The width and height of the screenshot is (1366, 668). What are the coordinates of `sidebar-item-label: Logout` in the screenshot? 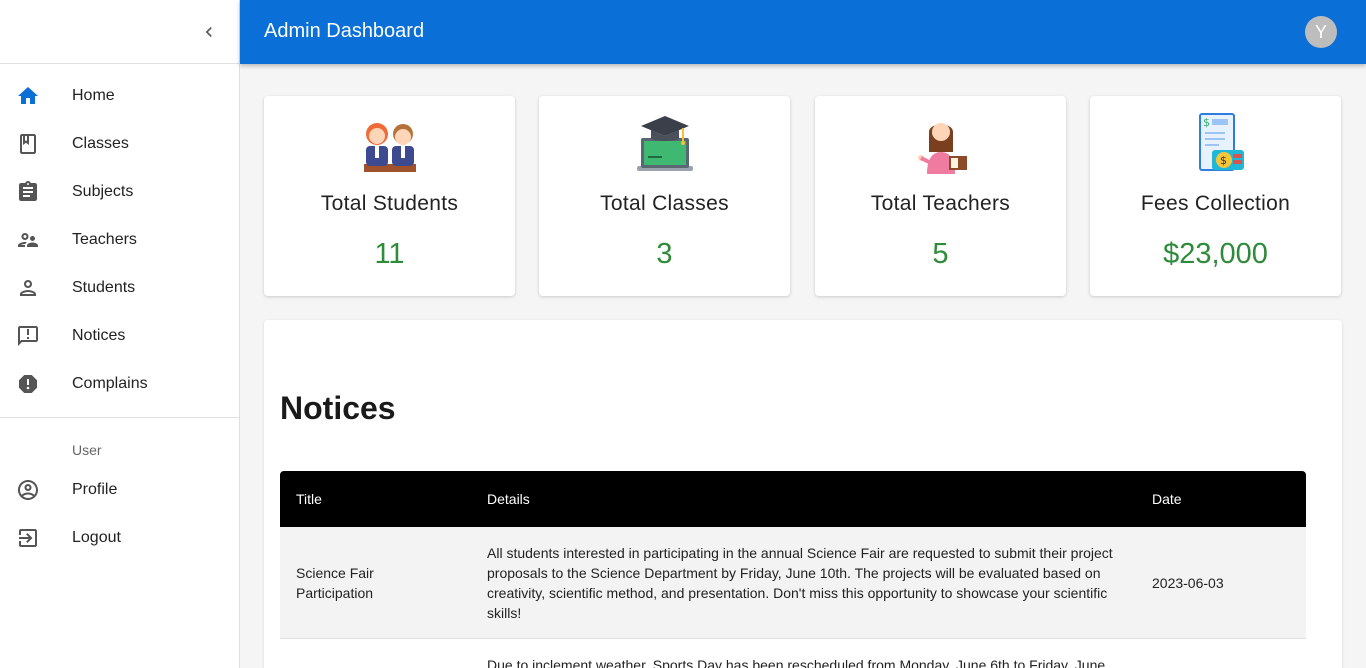 It's located at (96, 537).